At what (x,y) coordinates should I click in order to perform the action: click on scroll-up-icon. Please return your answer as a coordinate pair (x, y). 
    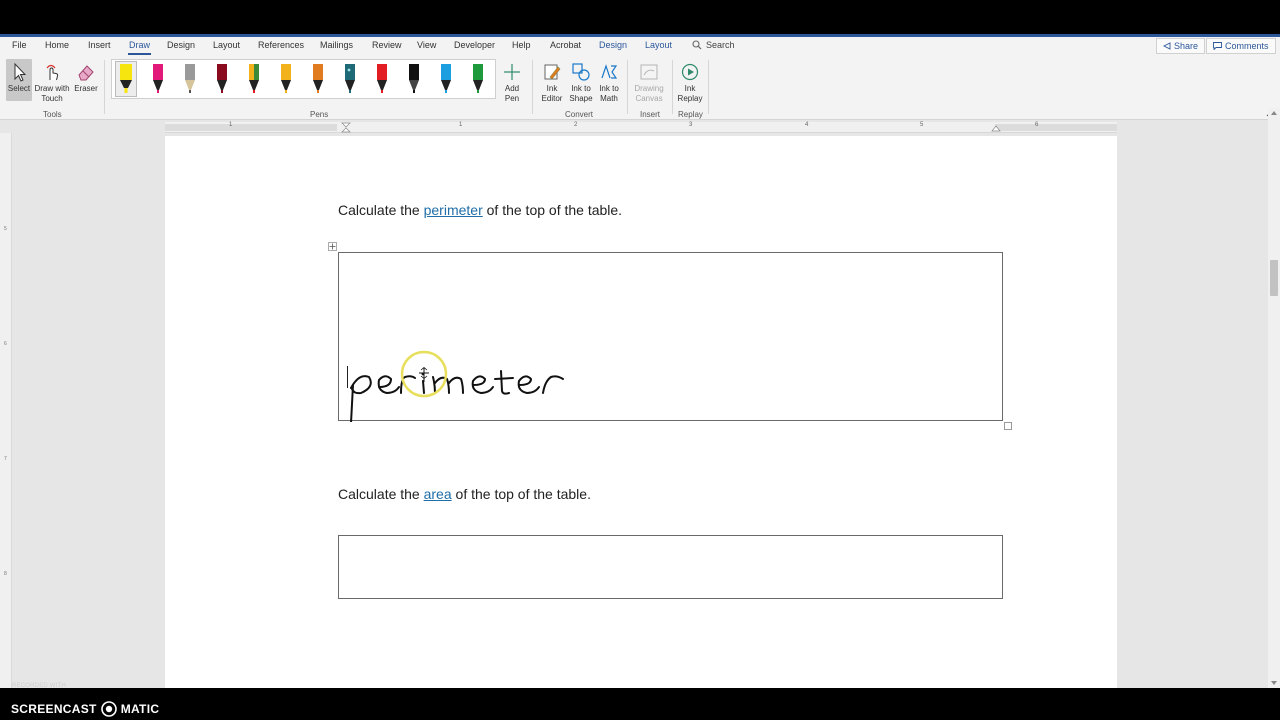
    Looking at the image, I should click on (1274, 113).